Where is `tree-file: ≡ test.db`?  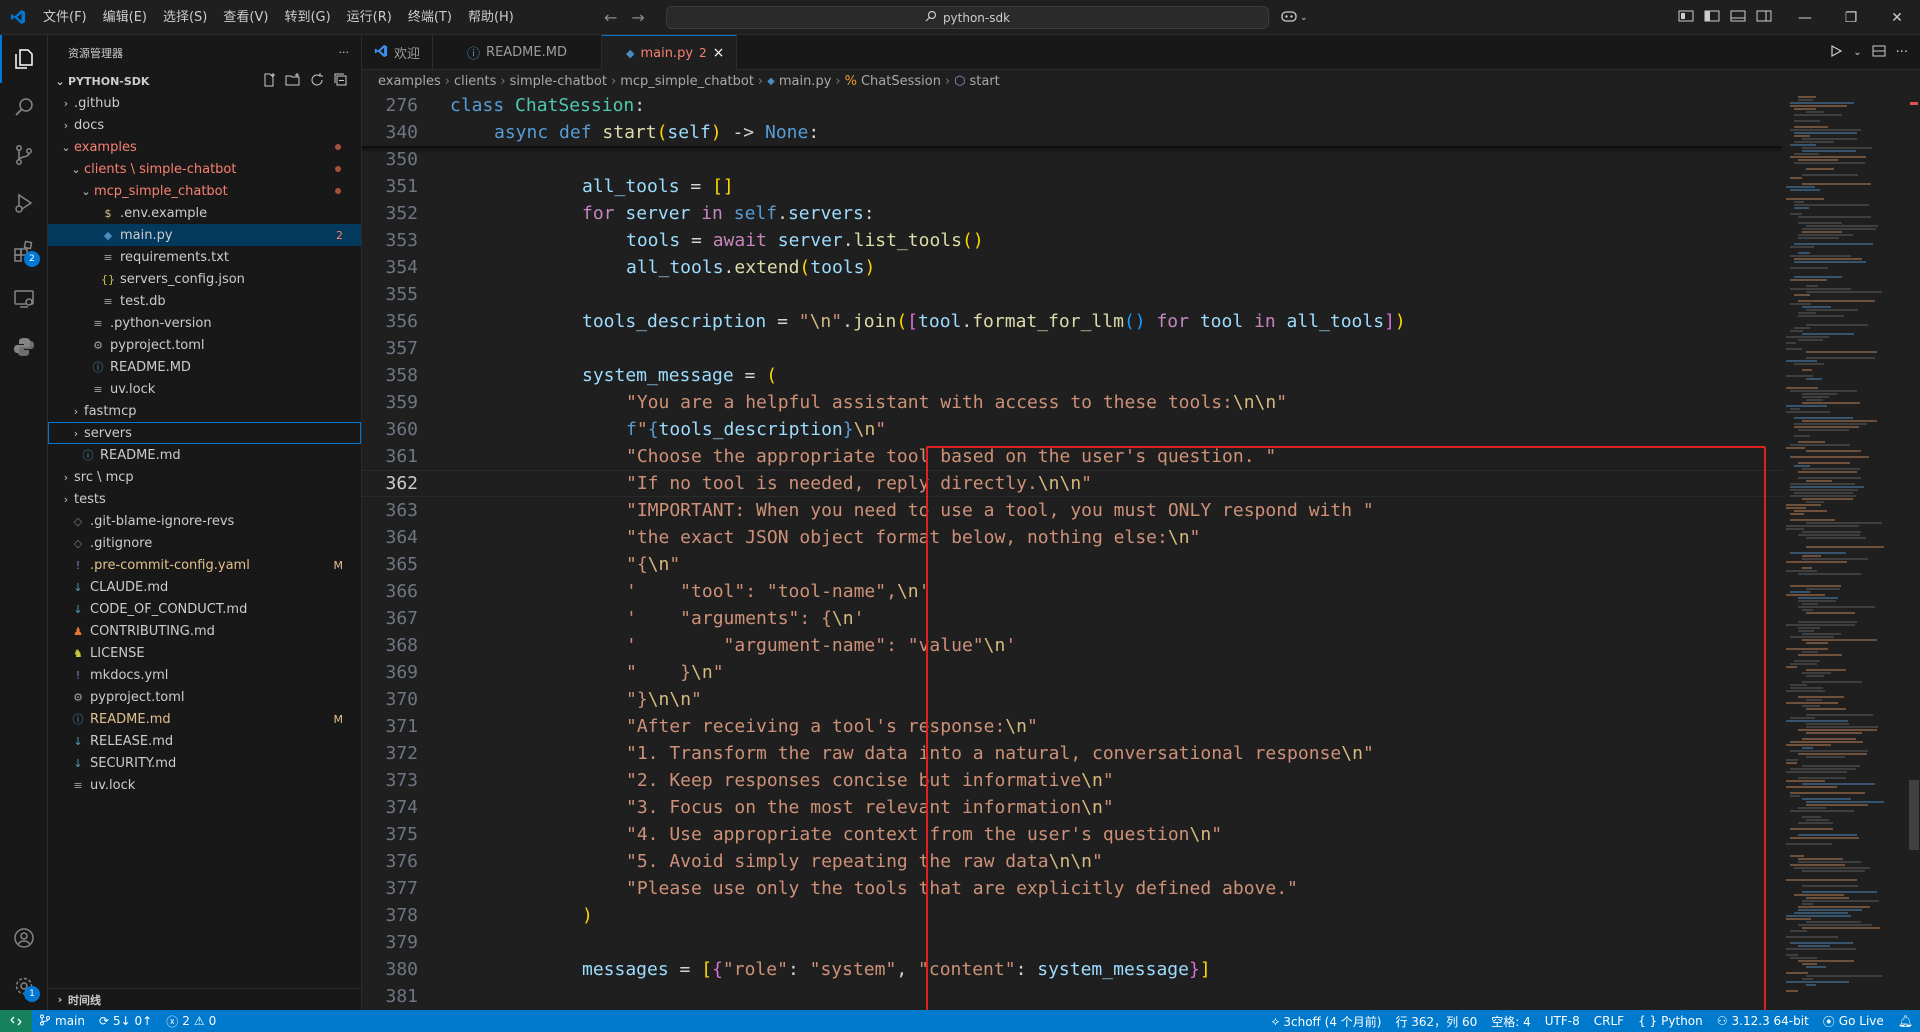 tree-file: ≡ test.db is located at coordinates (204, 301).